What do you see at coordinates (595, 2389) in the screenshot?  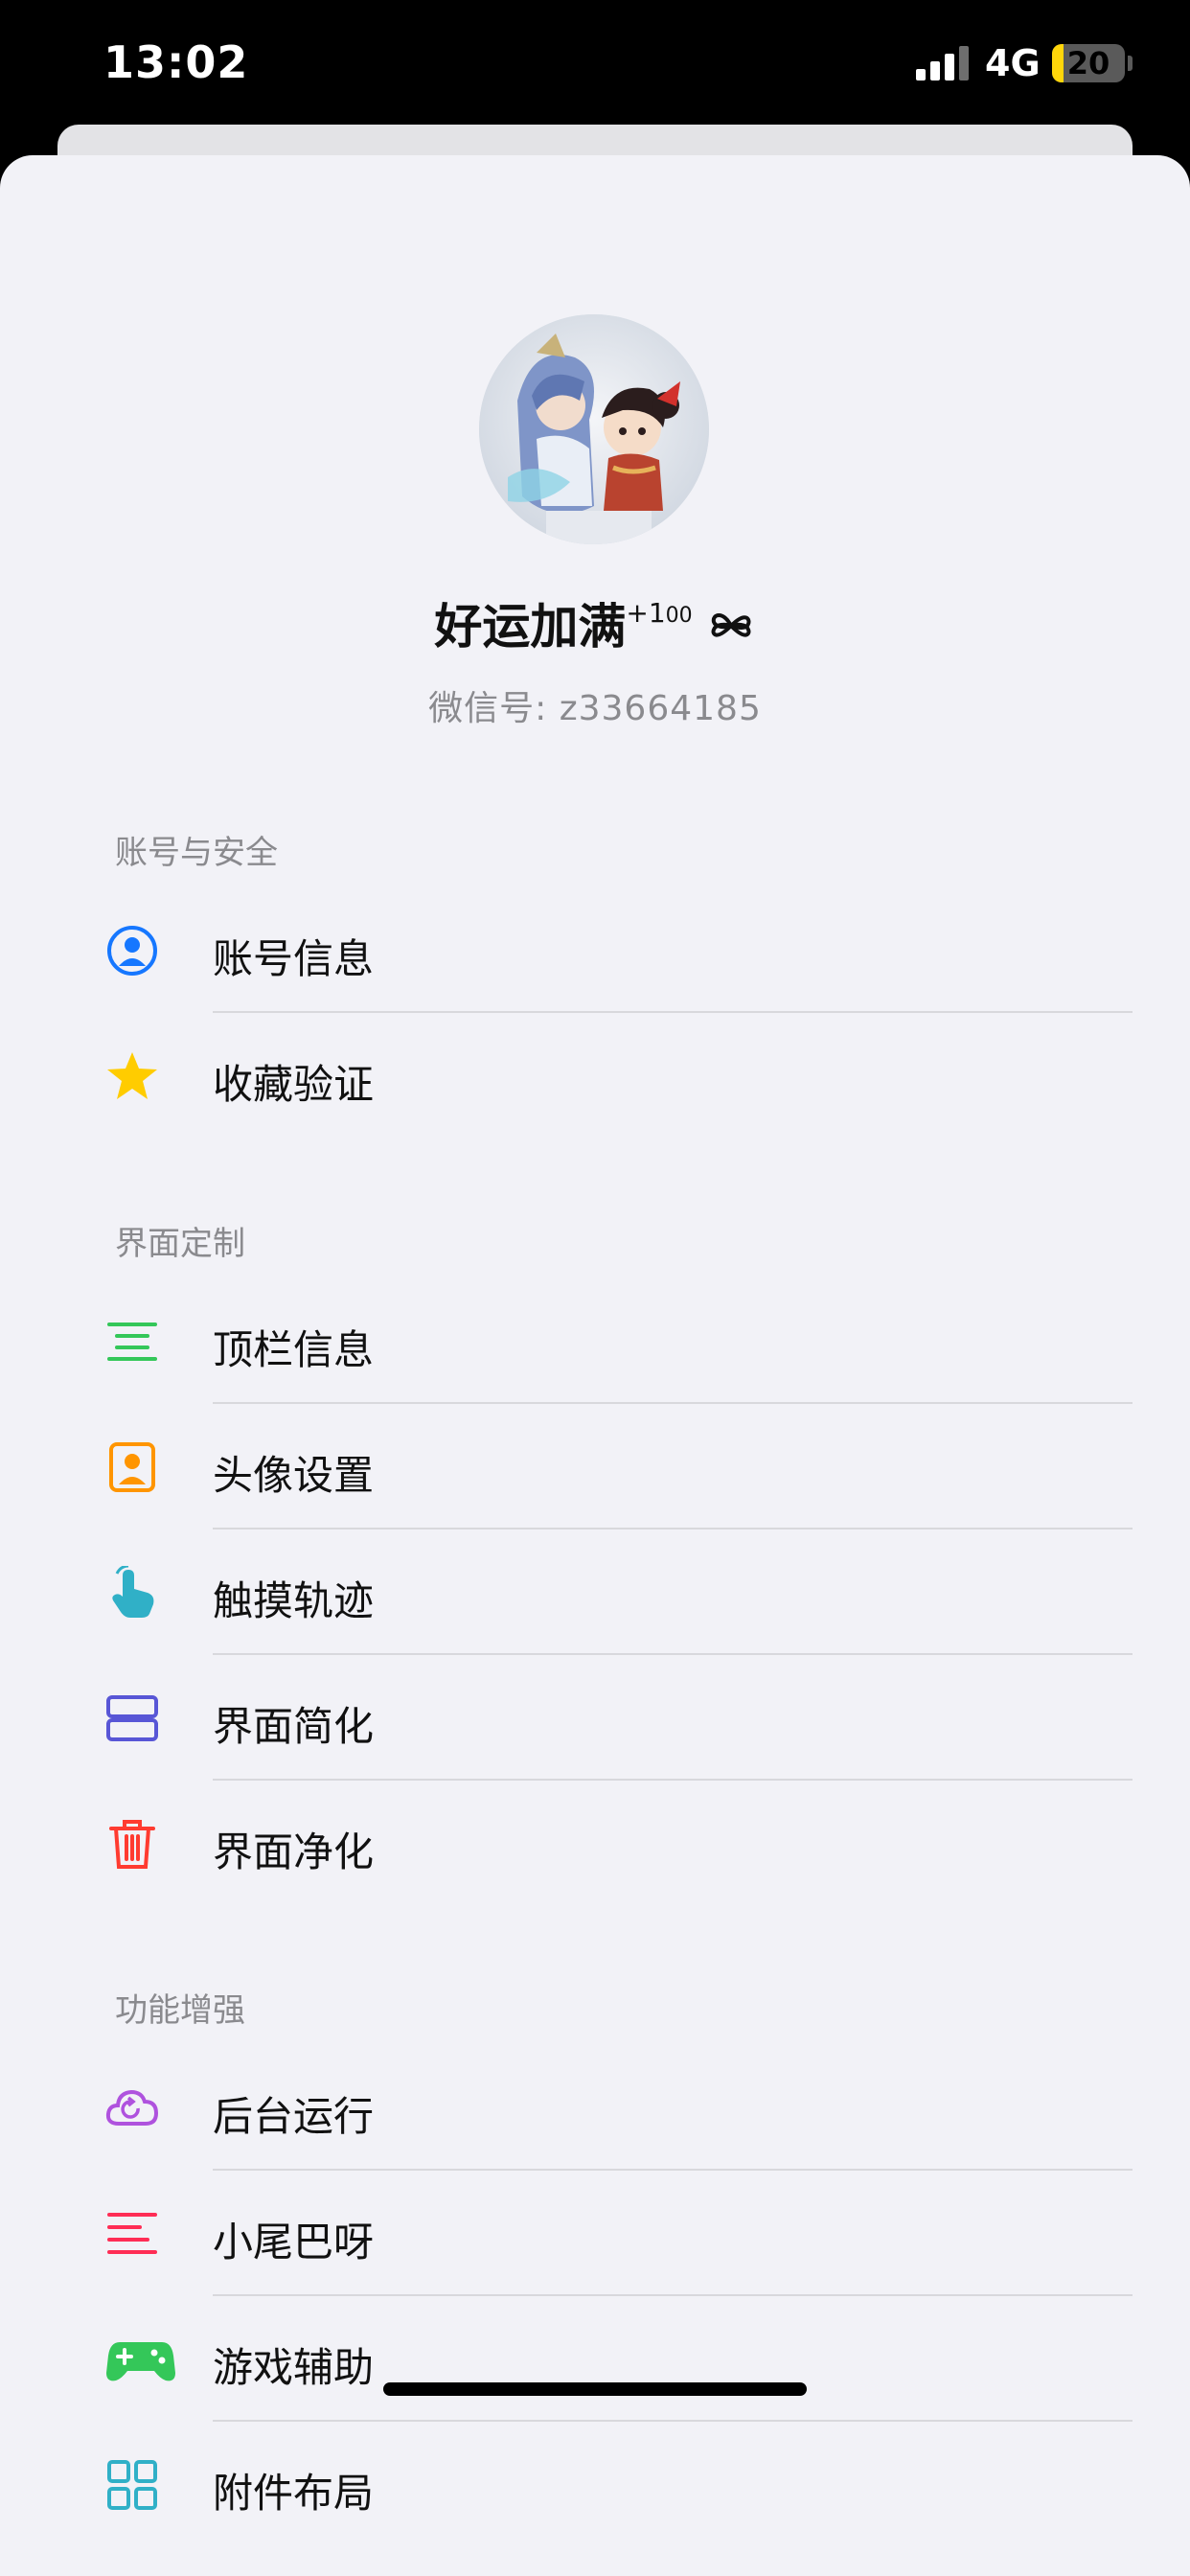 I see `home-indicator` at bounding box center [595, 2389].